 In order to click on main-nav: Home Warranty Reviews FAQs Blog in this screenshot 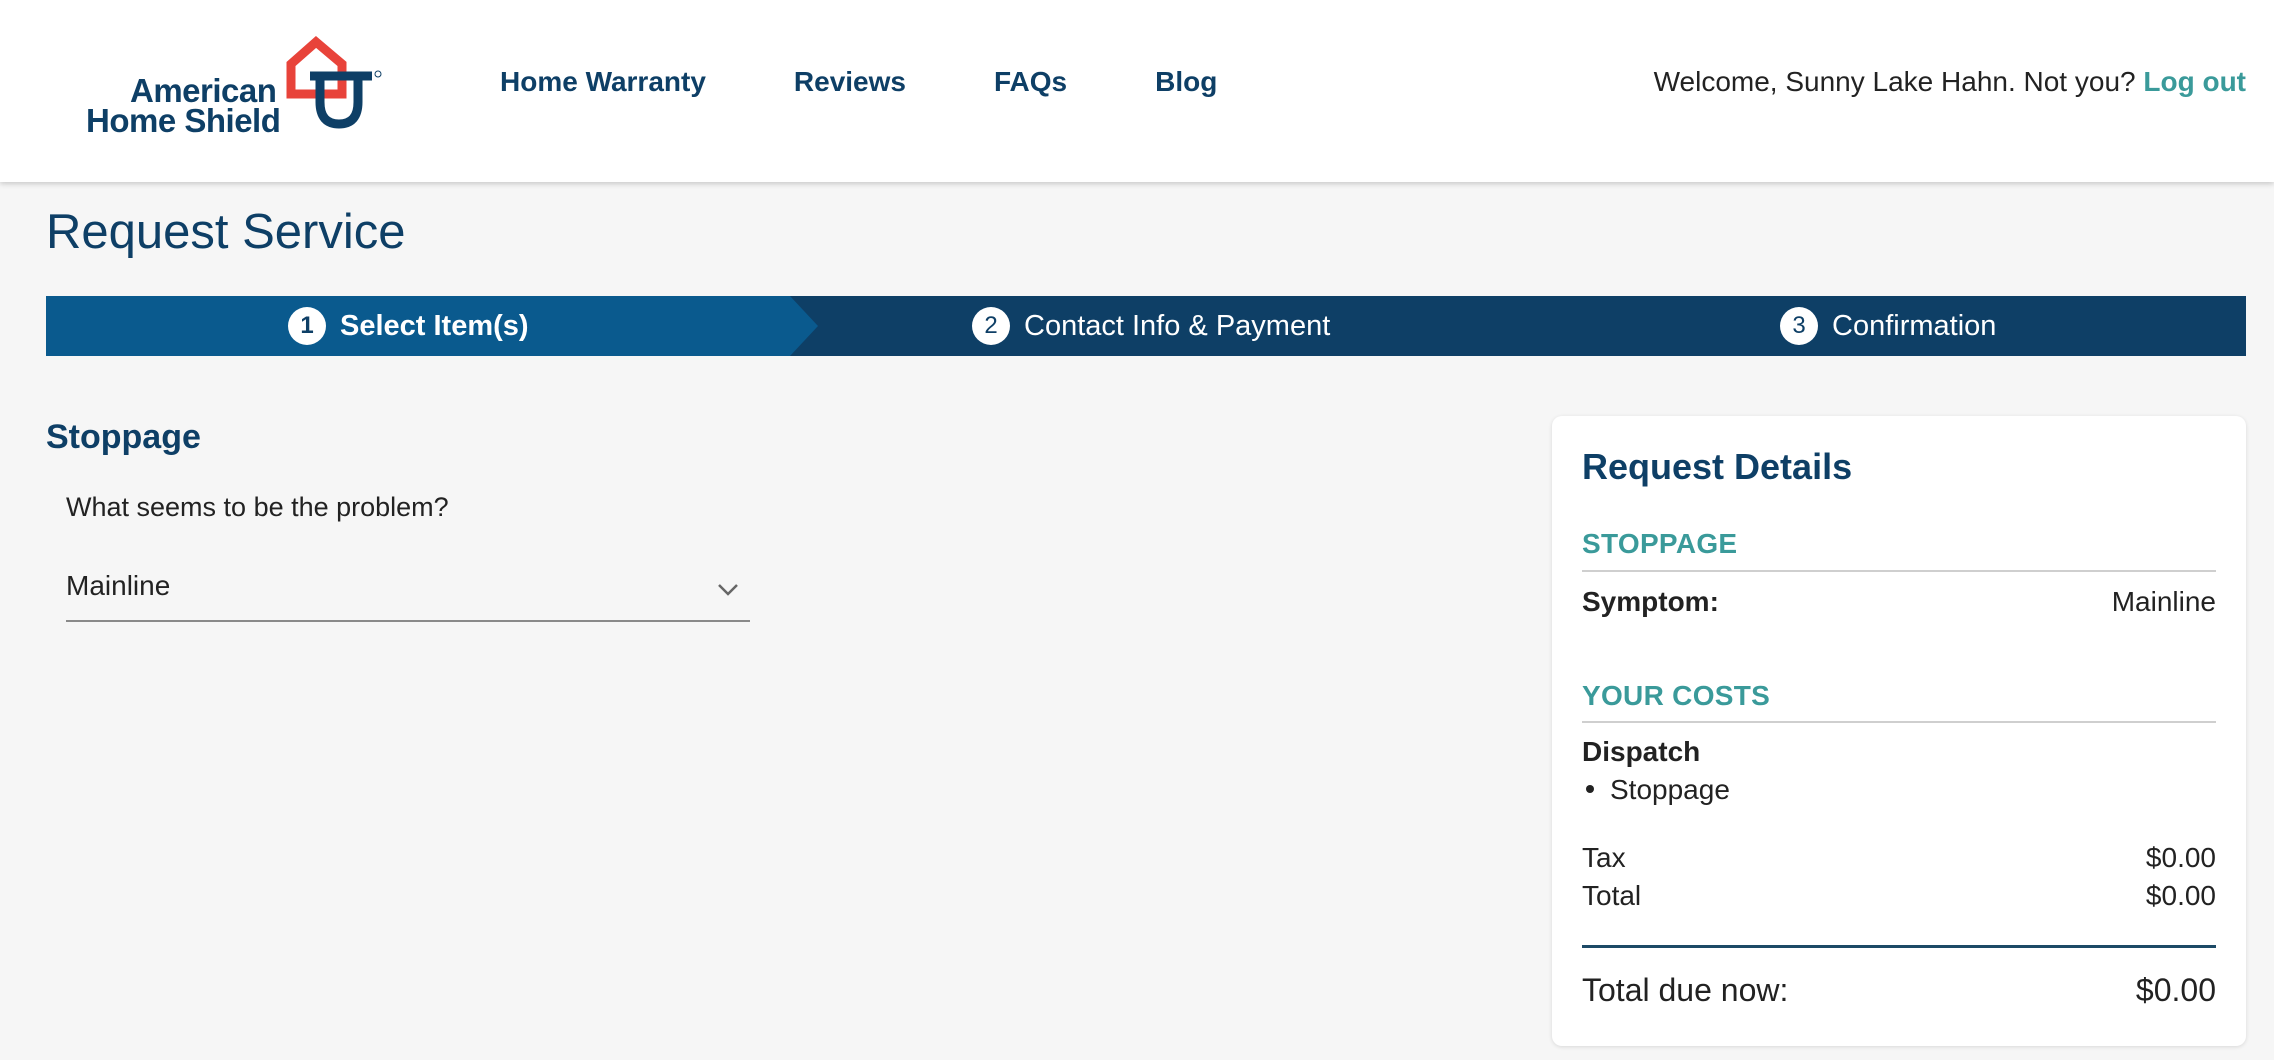, I will do `click(902, 82)`.